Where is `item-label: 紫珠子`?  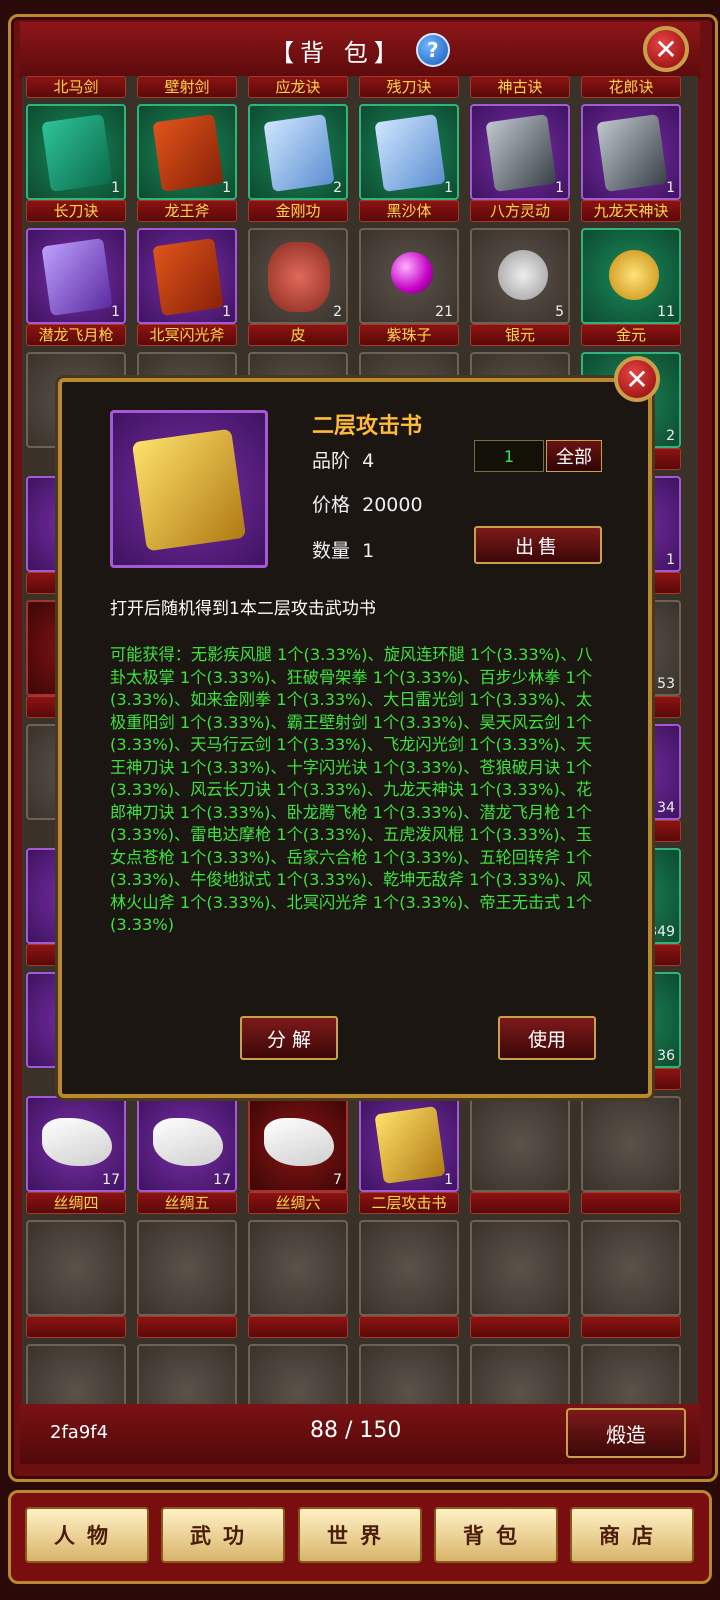
item-label: 紫珠子 is located at coordinates (409, 335).